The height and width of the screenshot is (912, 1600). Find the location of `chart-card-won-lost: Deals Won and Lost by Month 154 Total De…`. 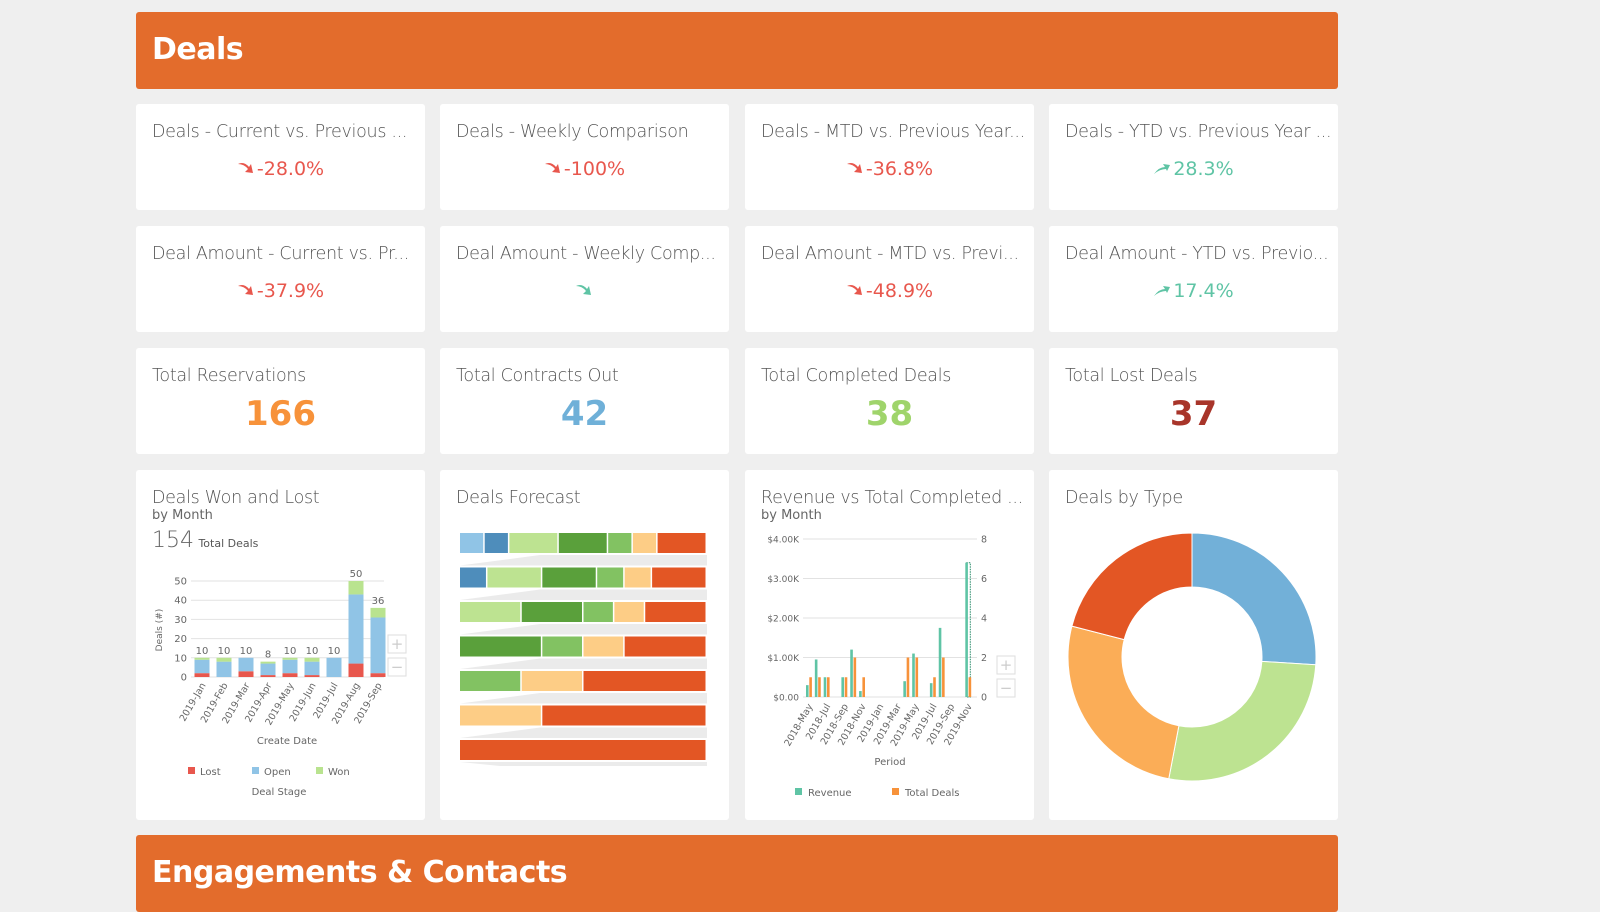

chart-card-won-lost: Deals Won and Lost by Month 154 Total De… is located at coordinates (280, 645).